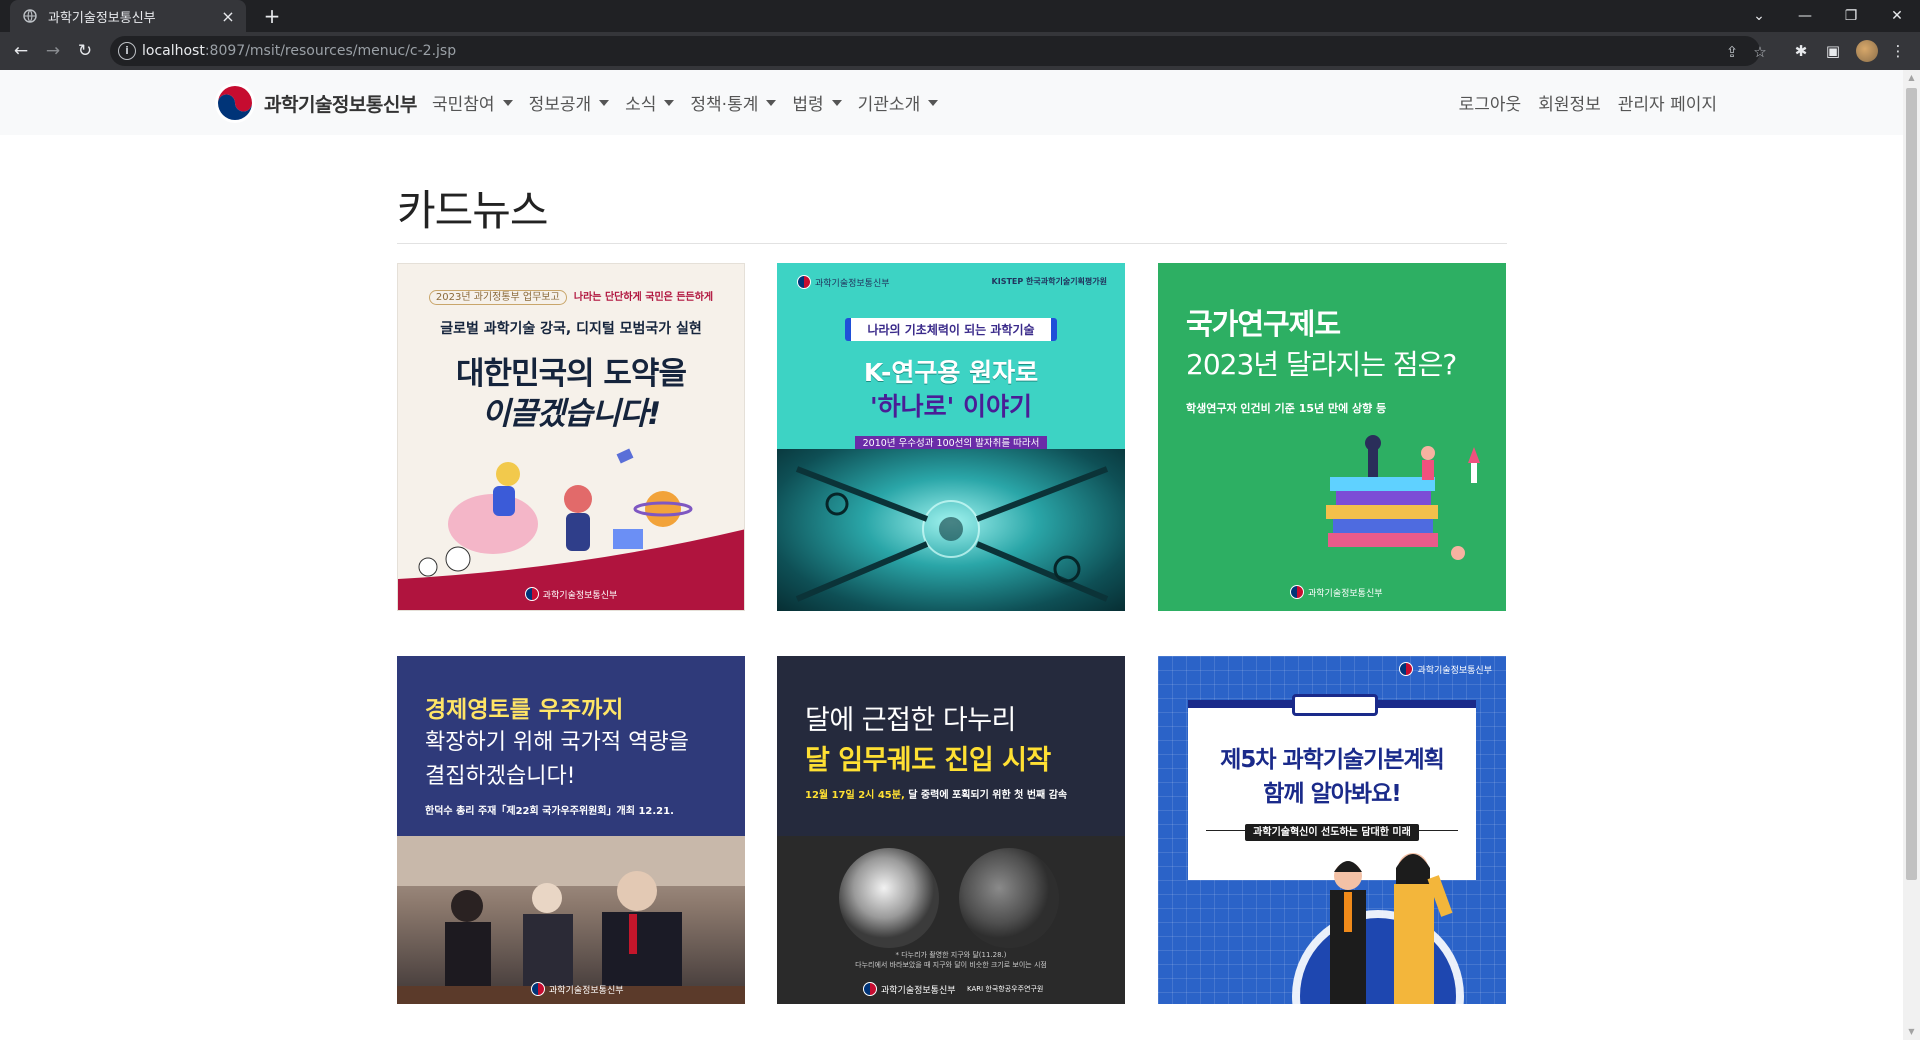 This screenshot has height=1040, width=1920. What do you see at coordinates (1760, 52) in the screenshot?
I see `bookmark-star-icon: ☆` at bounding box center [1760, 52].